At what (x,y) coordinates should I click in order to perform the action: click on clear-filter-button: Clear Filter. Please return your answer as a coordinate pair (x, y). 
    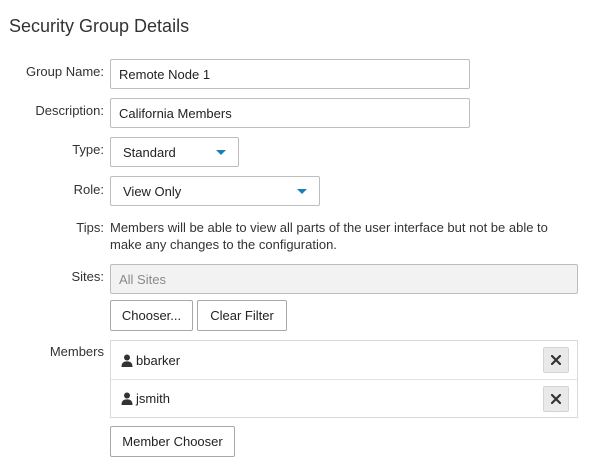
    Looking at the image, I should click on (242, 315).